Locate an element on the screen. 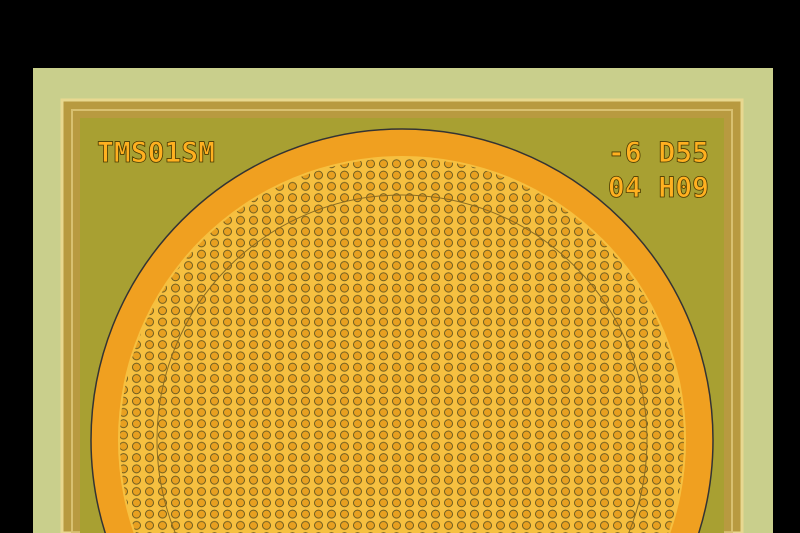  chip-marking: 04 H09 is located at coordinates (658, 187).